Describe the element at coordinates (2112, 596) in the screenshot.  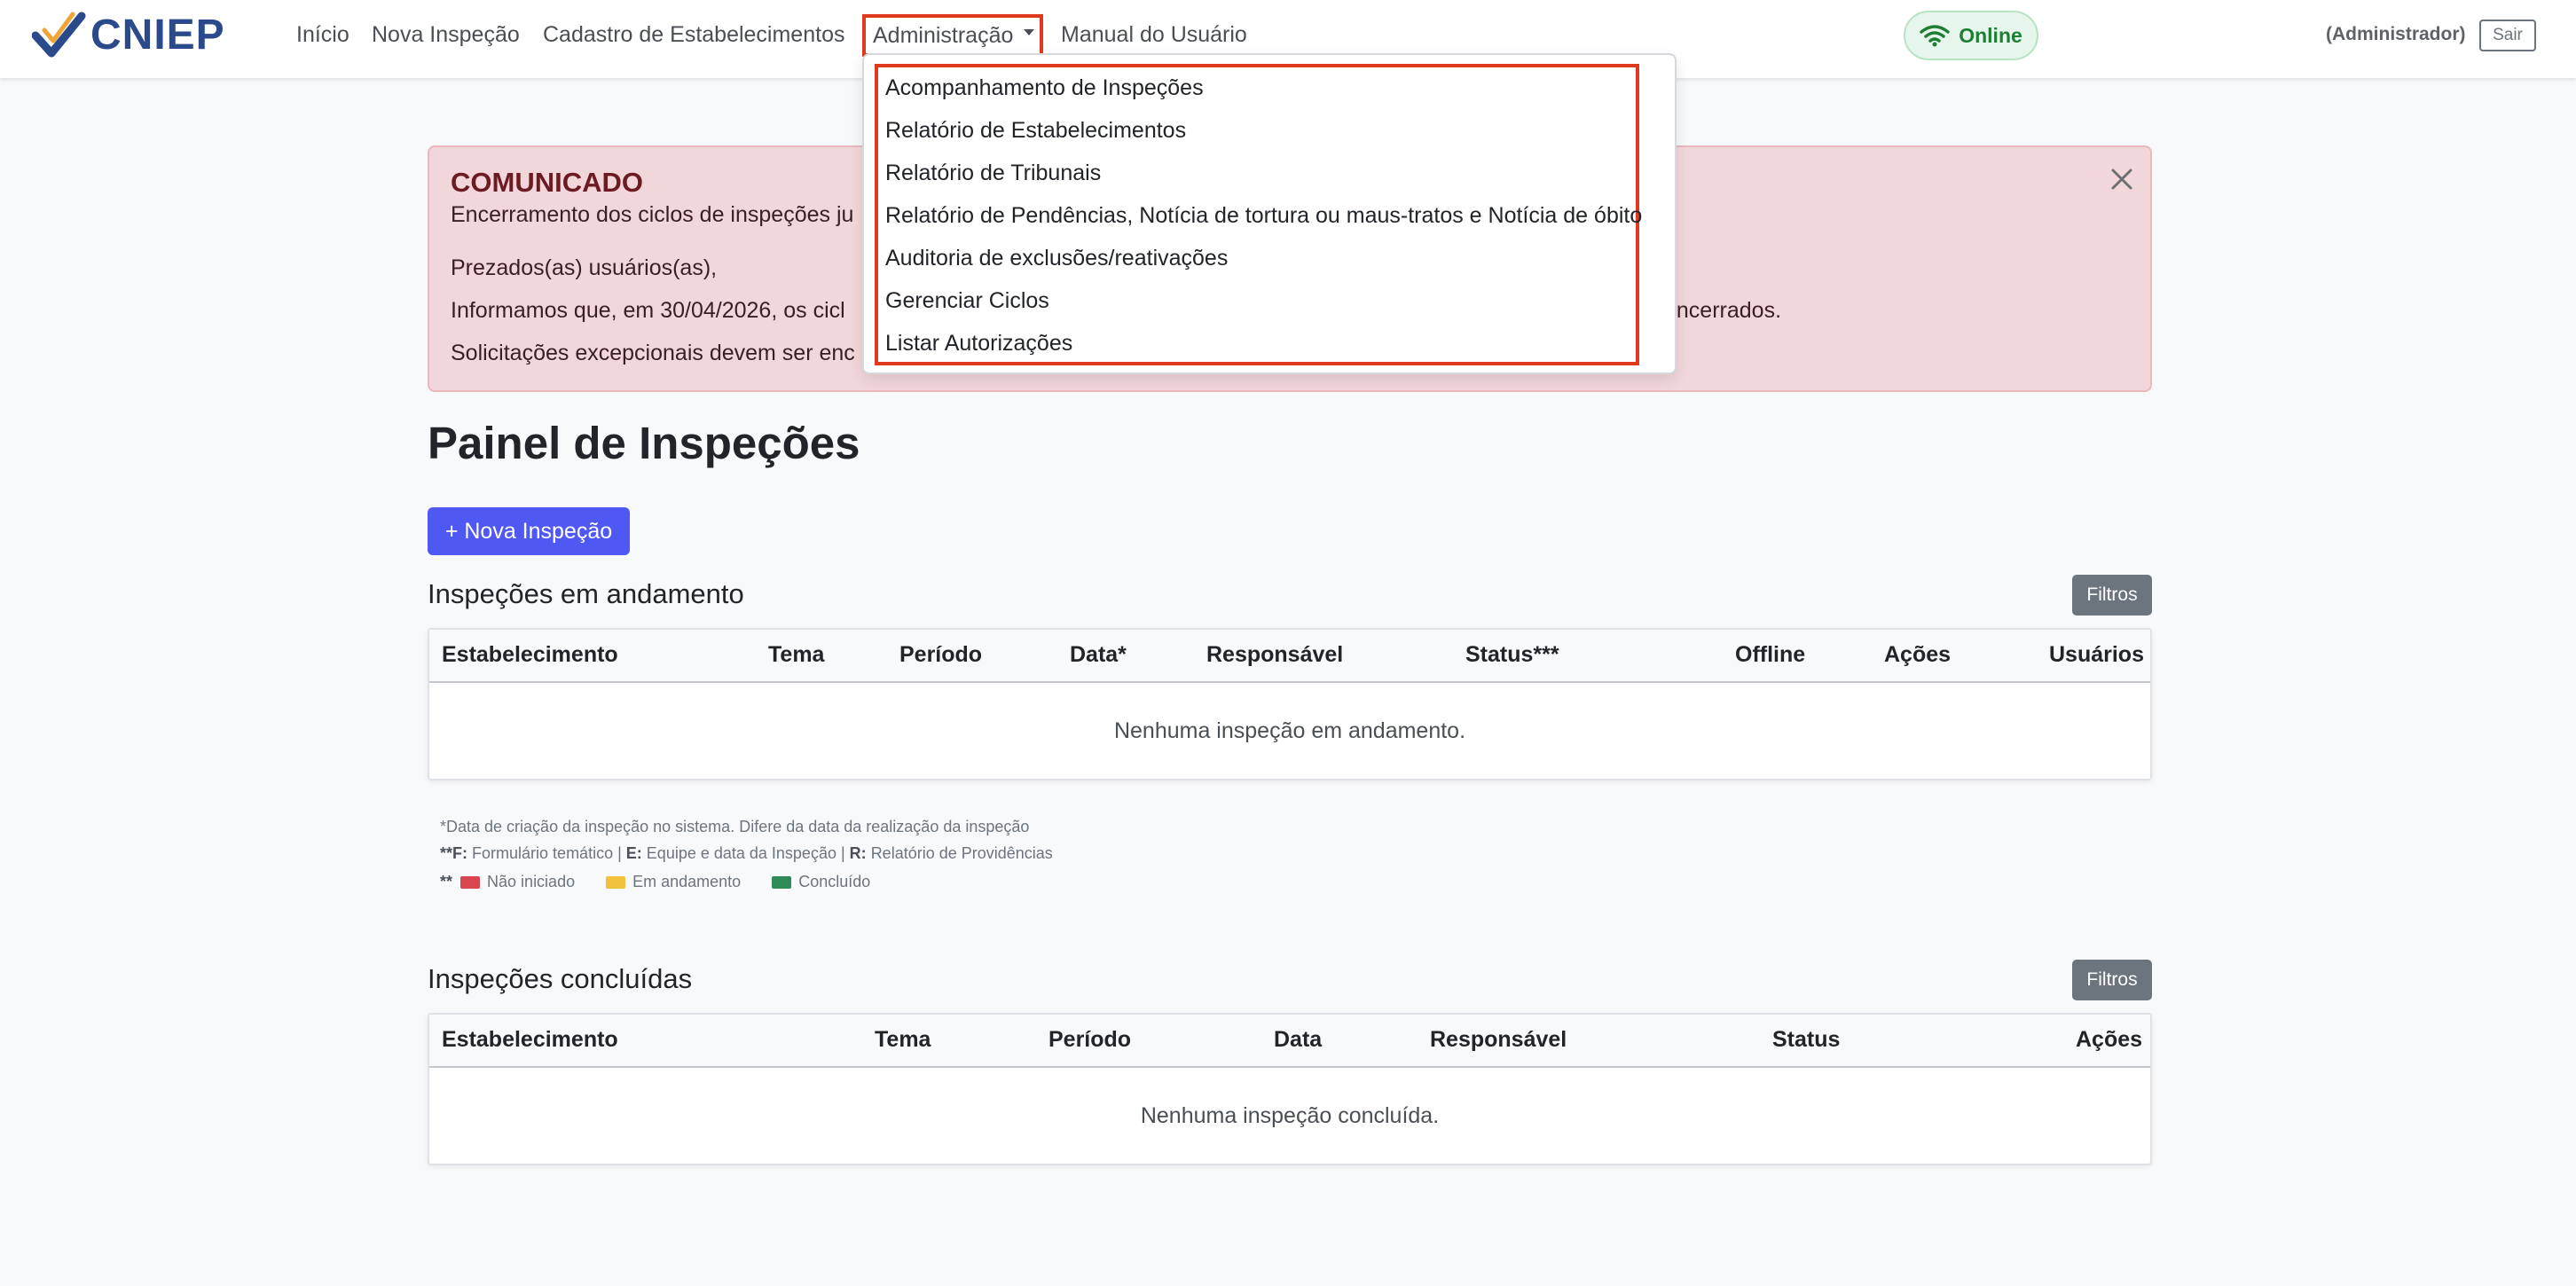
I see `ongoing-filter-button: Filtros` at that location.